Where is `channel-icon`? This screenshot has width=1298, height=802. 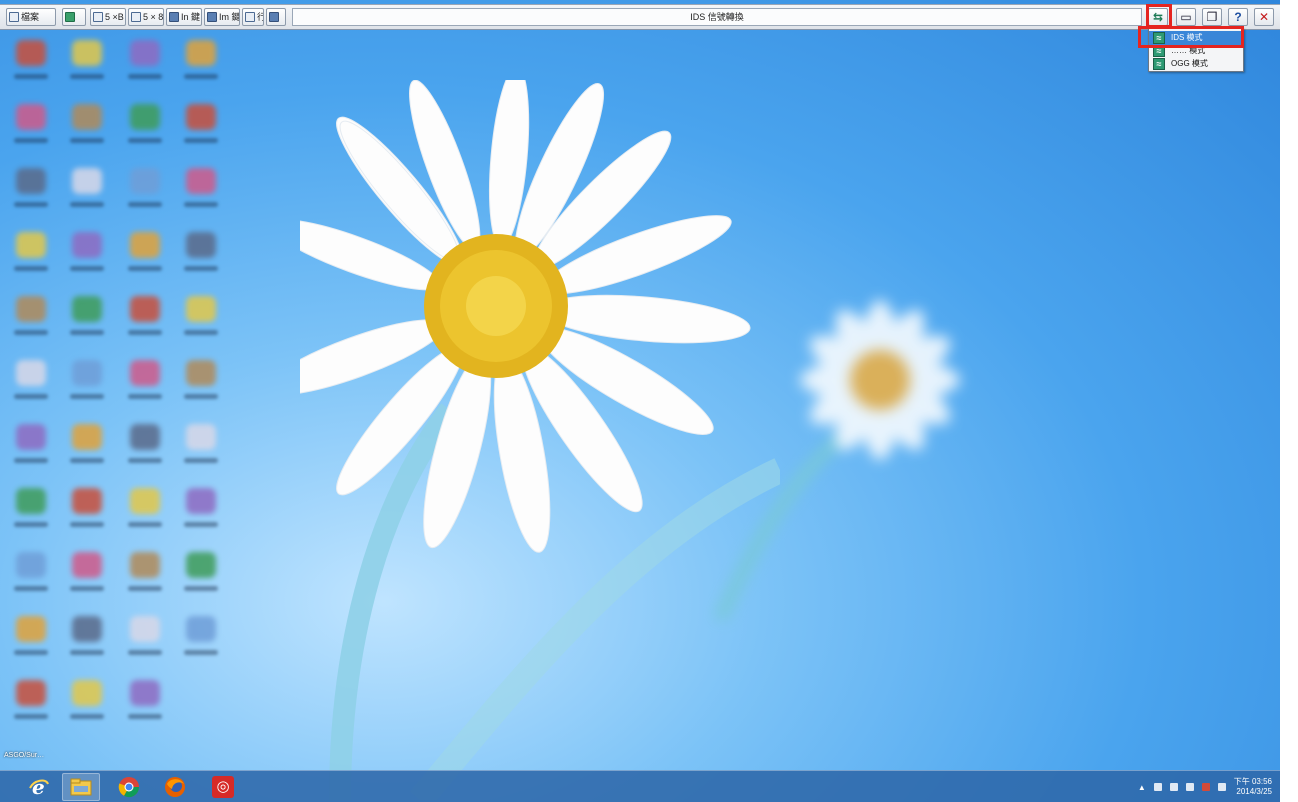
channel-icon is located at coordinates (174, 17).